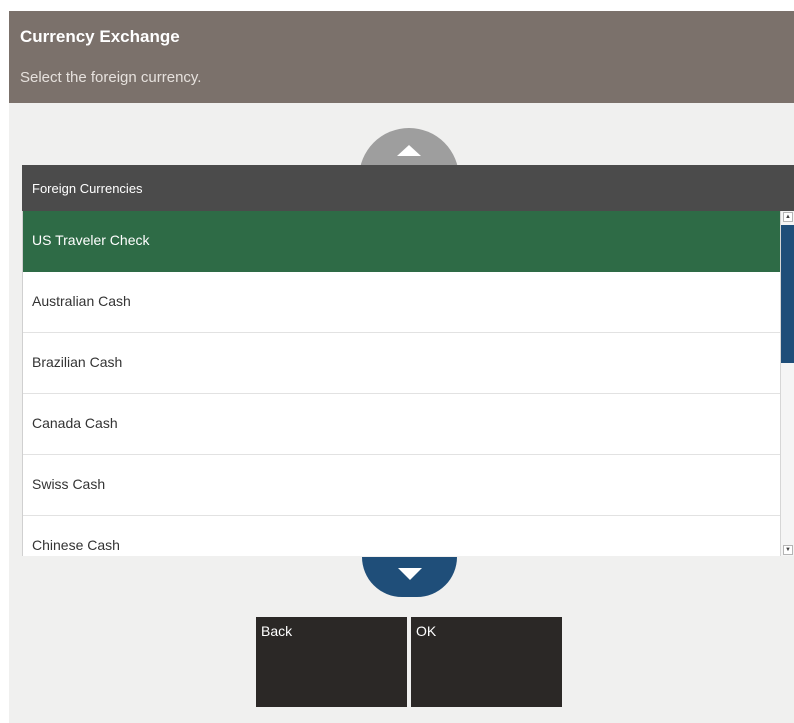 This screenshot has width=794, height=723. I want to click on triangle-up-icon, so click(409, 150).